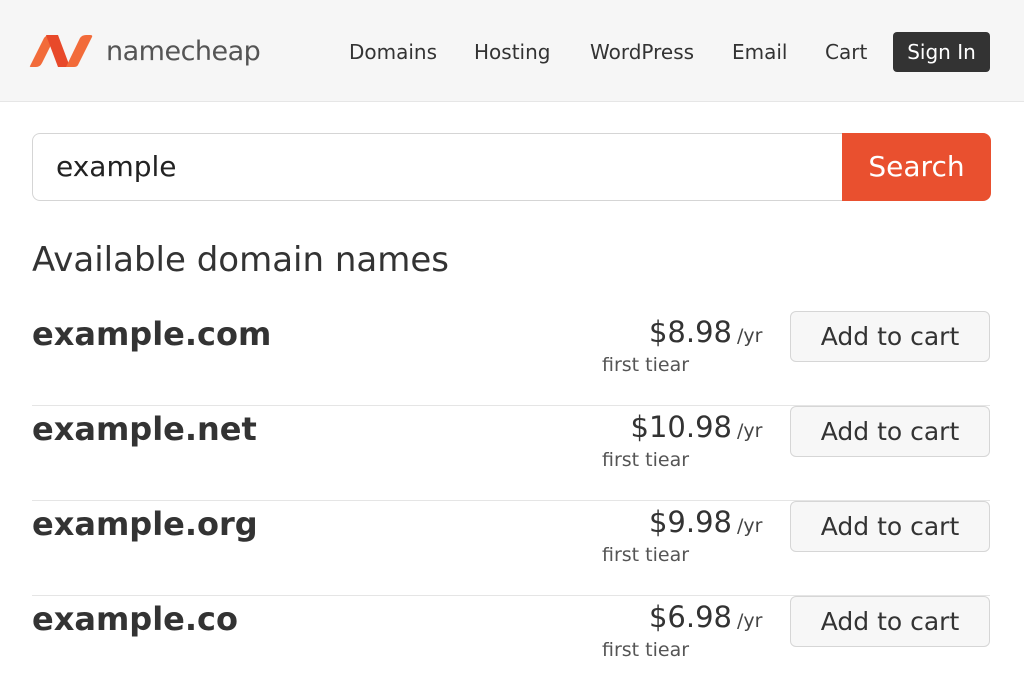  I want to click on nav-cart: Cart, so click(846, 52).